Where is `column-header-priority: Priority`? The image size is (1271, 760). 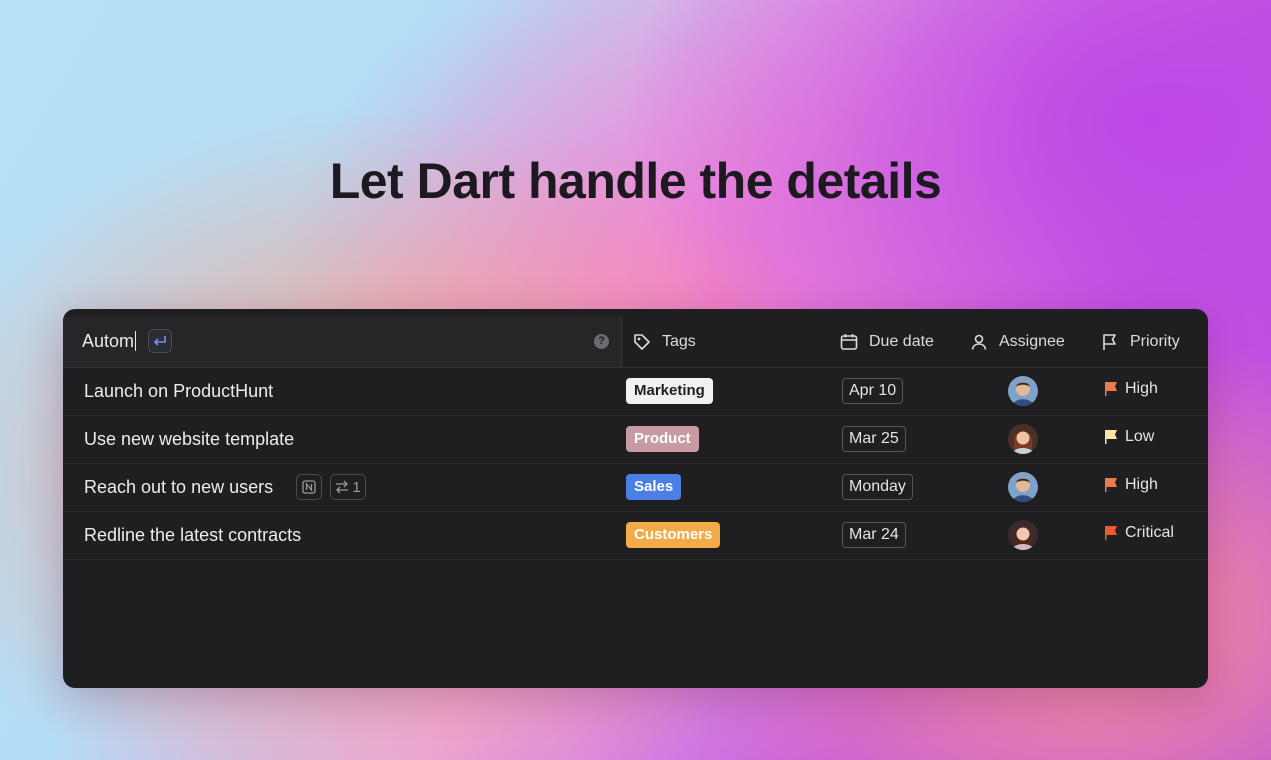
column-header-priority: Priority is located at coordinates (1140, 342).